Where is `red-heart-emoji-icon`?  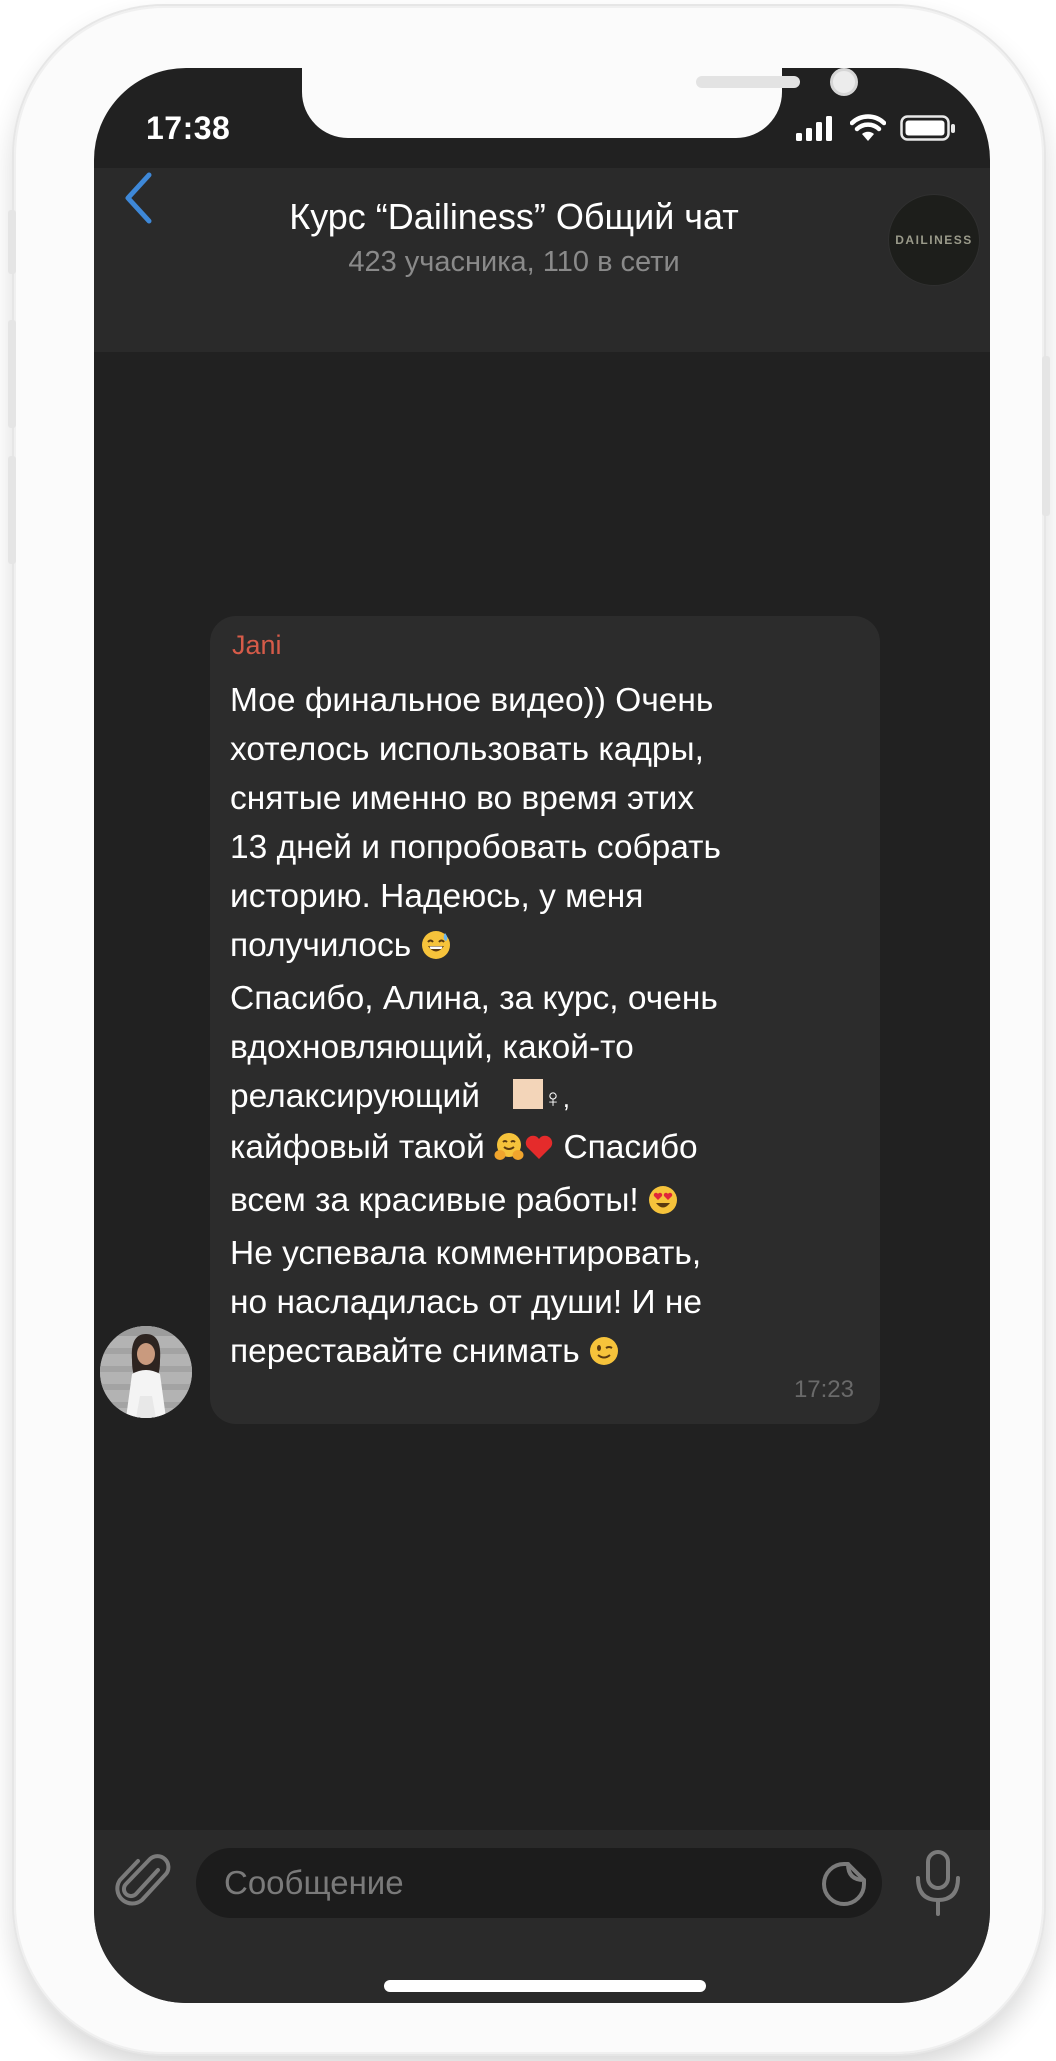 red-heart-emoji-icon is located at coordinates (539, 1151).